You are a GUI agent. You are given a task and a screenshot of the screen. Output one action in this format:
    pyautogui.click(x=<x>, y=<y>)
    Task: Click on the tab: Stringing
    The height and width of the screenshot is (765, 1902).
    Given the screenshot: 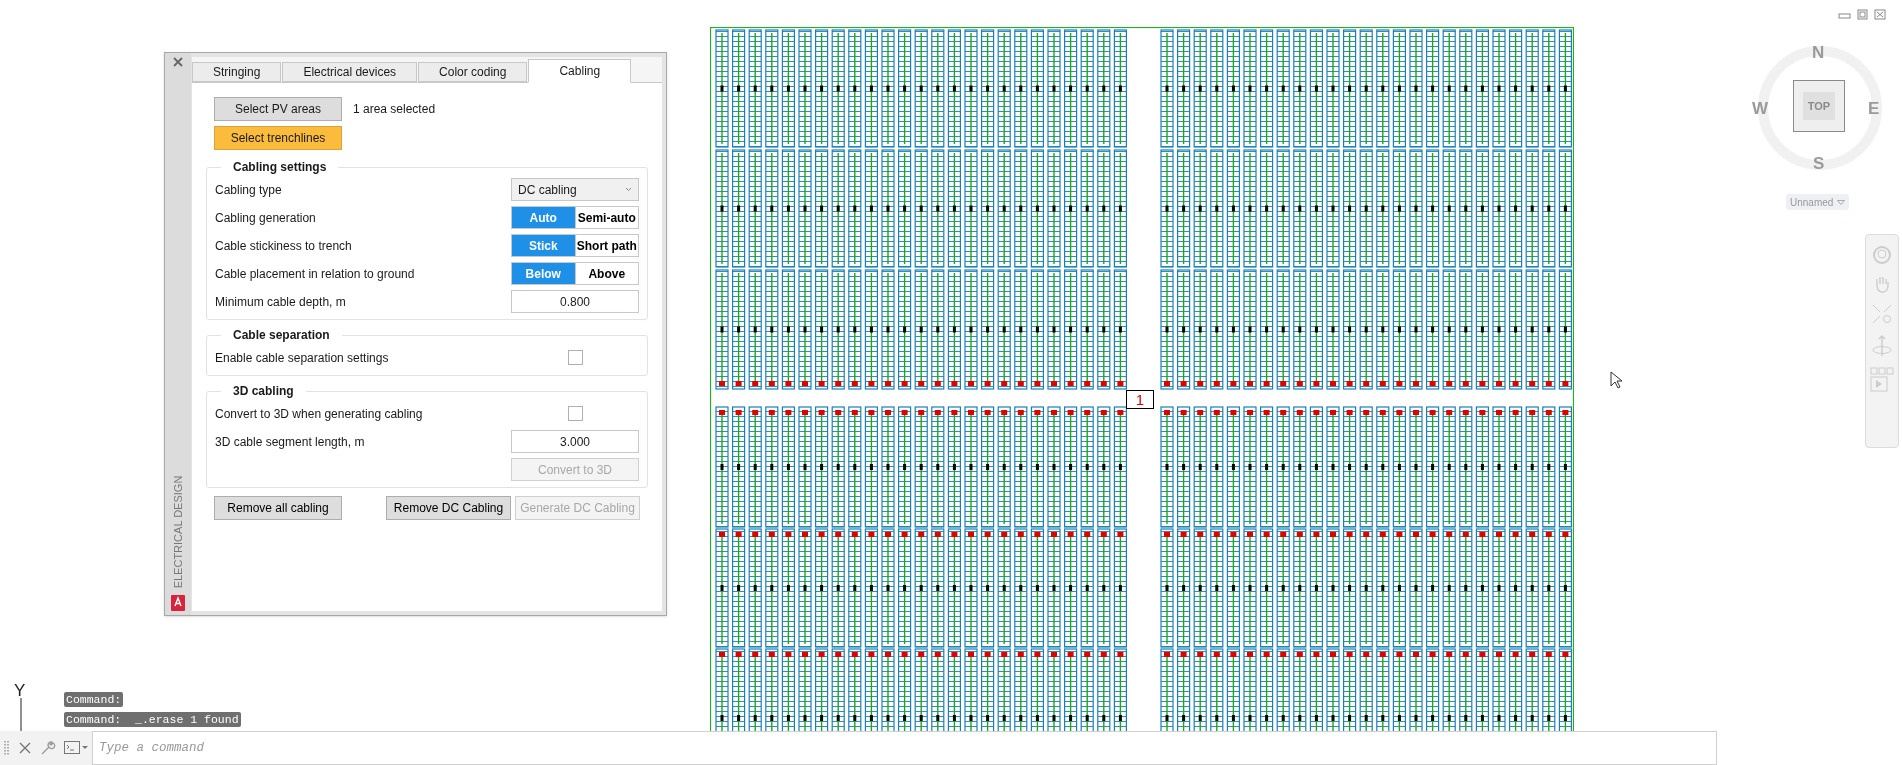 What is the action you would take?
    pyautogui.click(x=237, y=72)
    